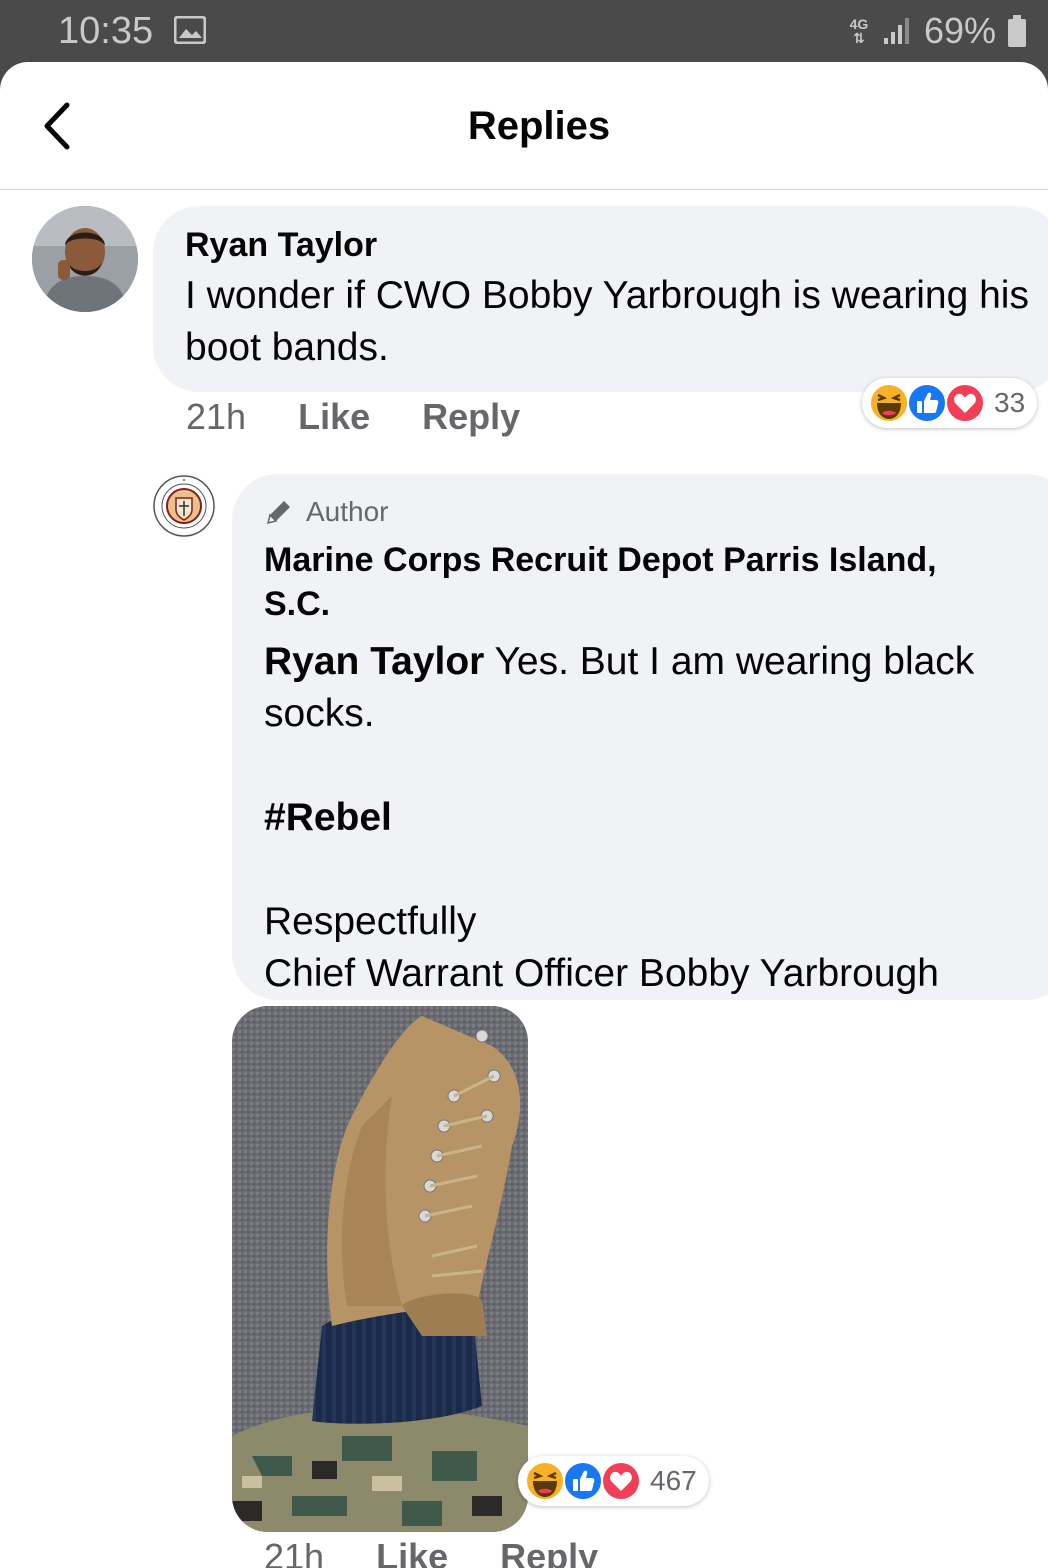 The image size is (1048, 1568). I want to click on signature-line: Chief Warrant Officer Bobby Yarbrough, so click(601, 973).